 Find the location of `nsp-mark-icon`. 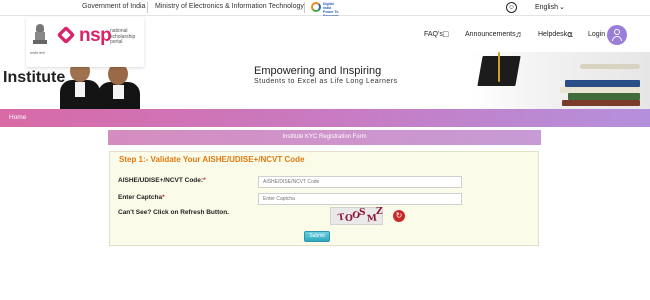

nsp-mark-icon is located at coordinates (66, 35).